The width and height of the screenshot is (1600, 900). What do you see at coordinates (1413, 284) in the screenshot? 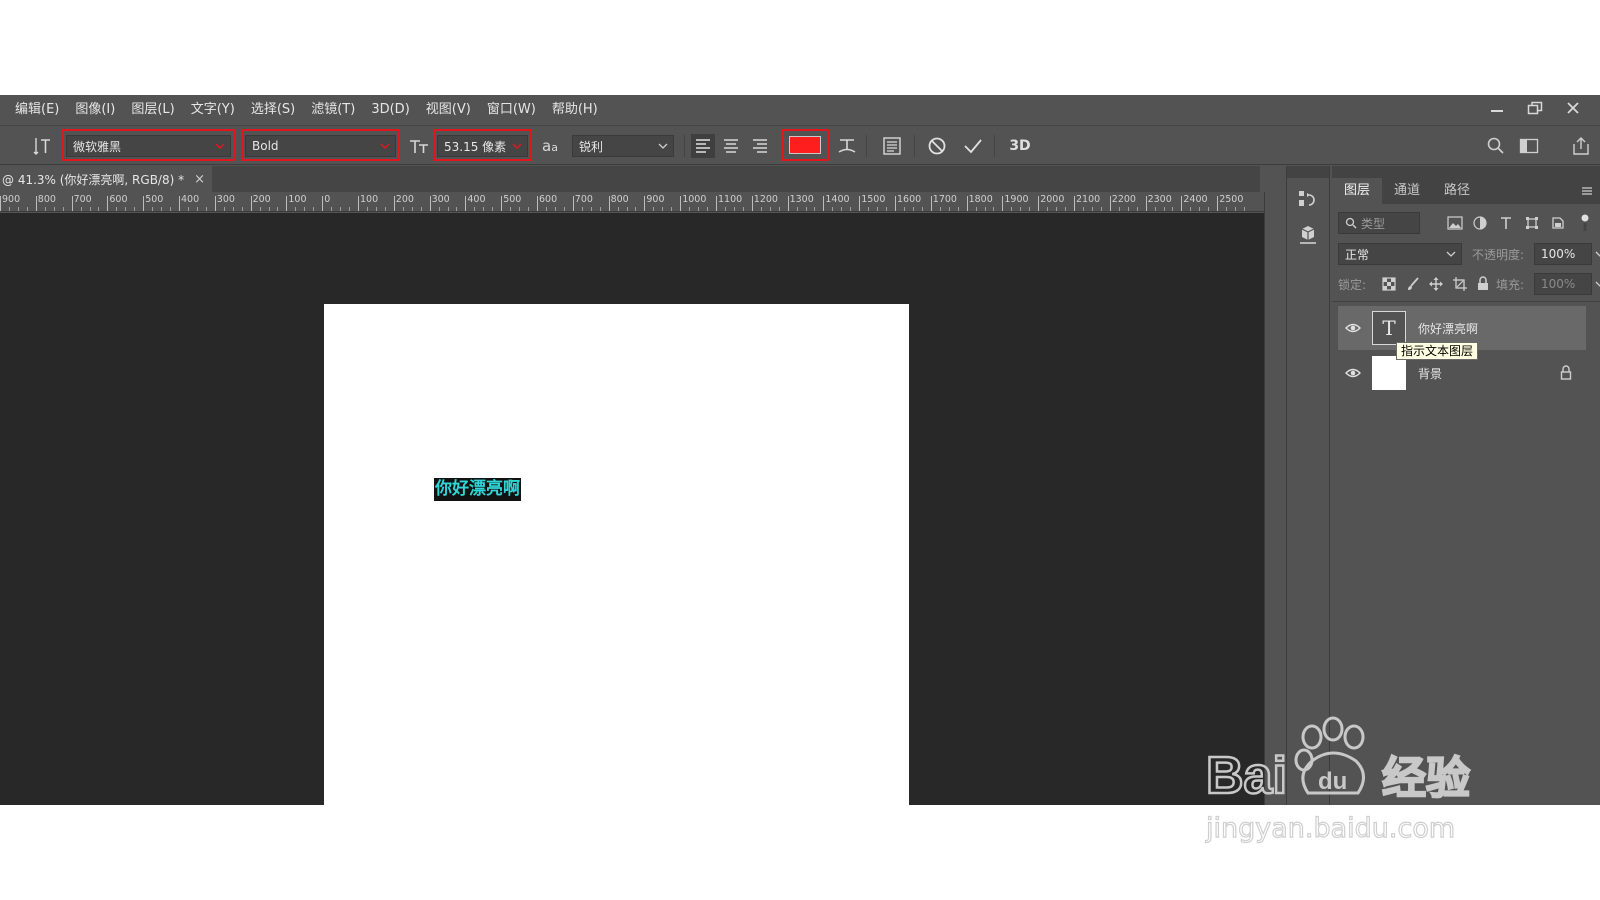
I see `lock-paint-brush-icon` at bounding box center [1413, 284].